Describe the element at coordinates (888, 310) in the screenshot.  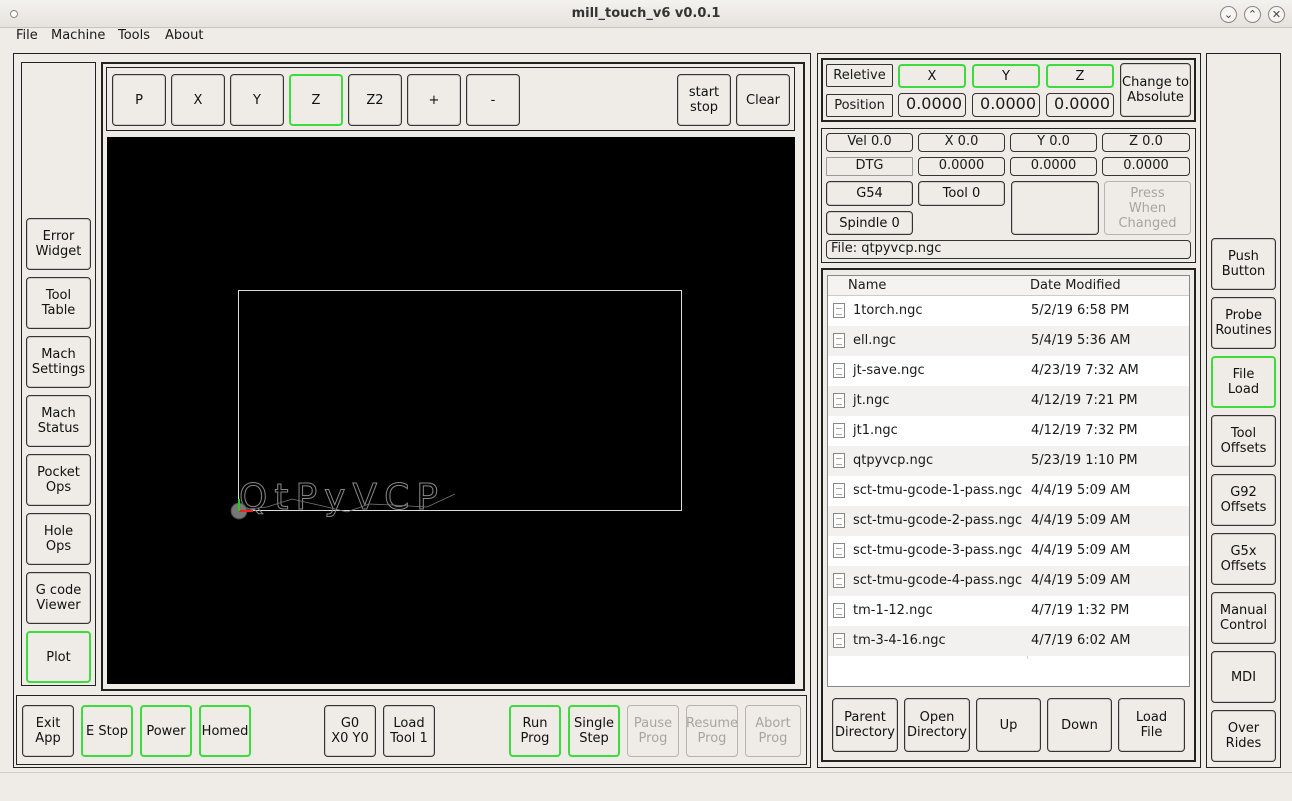
I see `file-name: 1torch.ngc` at that location.